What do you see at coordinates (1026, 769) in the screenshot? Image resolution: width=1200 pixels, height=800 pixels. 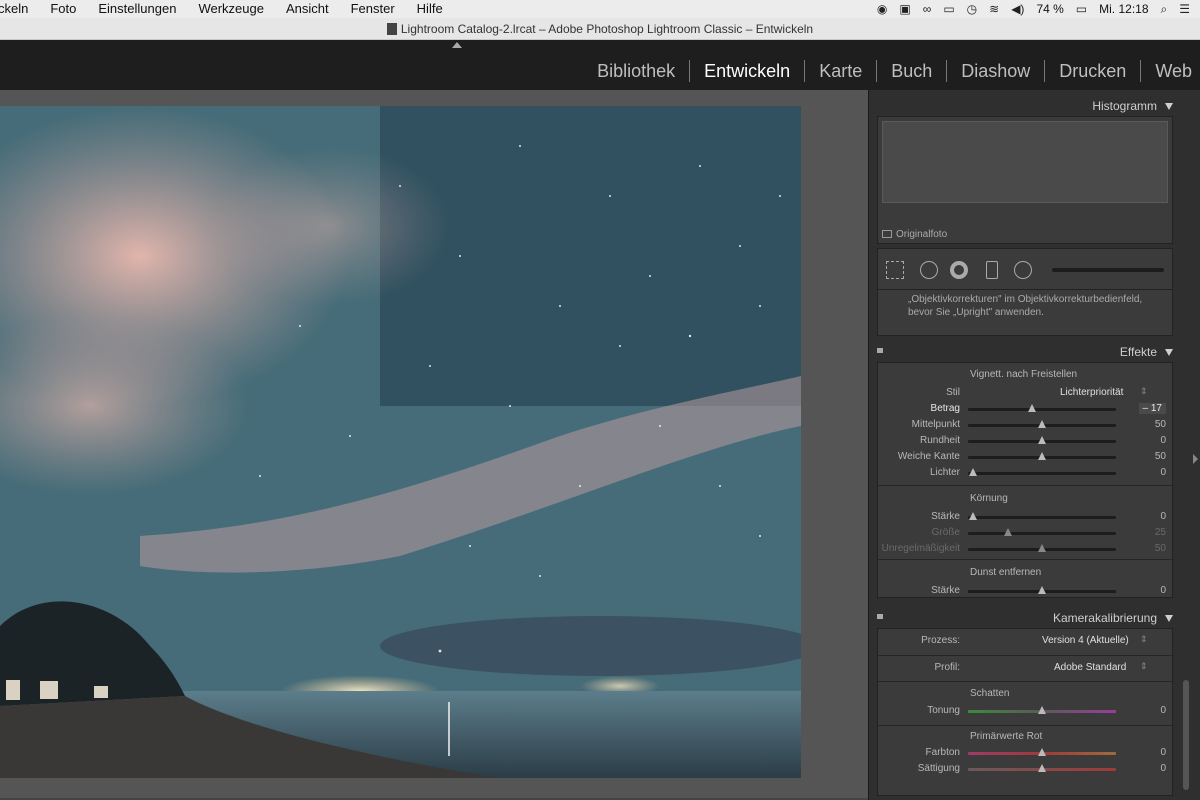 I see `slider-row-red-saturation: Sättigung 0` at bounding box center [1026, 769].